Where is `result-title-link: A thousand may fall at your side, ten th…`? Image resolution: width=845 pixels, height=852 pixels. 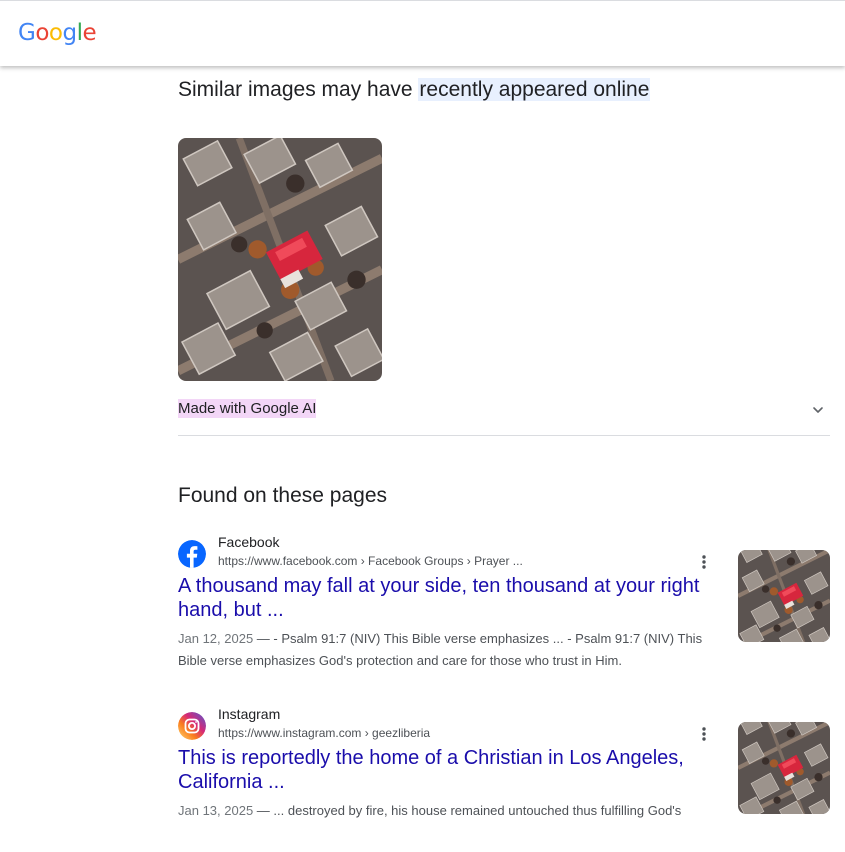 result-title-link: A thousand may fall at your side, ten th… is located at coordinates (450, 598).